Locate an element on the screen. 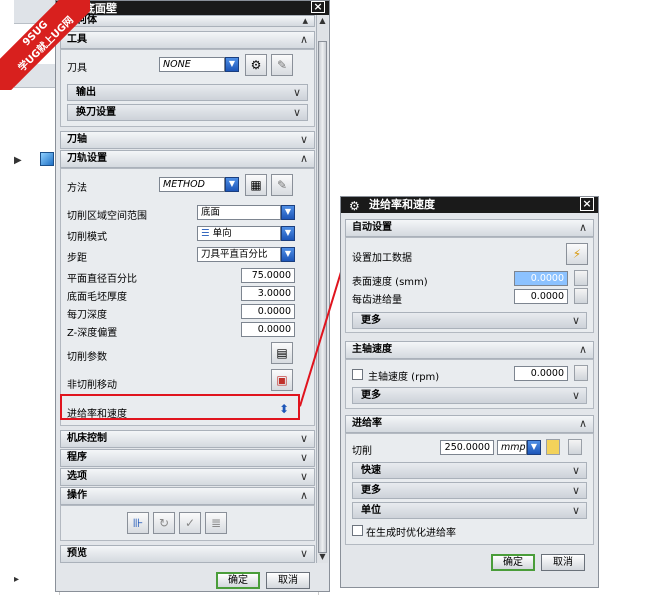 The width and height of the screenshot is (667, 598). section-options: 选项 ∨ is located at coordinates (187, 477).